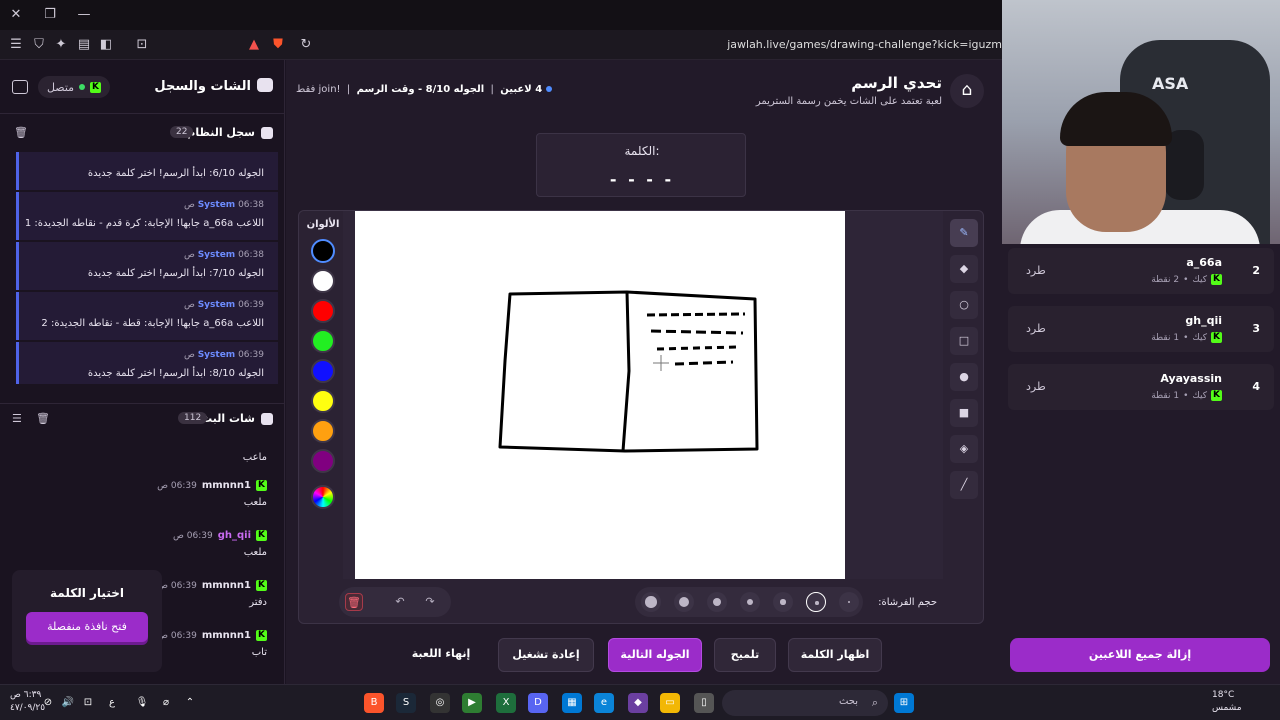 The image size is (1280, 720). I want to click on pc-manager-app-icon: ◆, so click(638, 703).